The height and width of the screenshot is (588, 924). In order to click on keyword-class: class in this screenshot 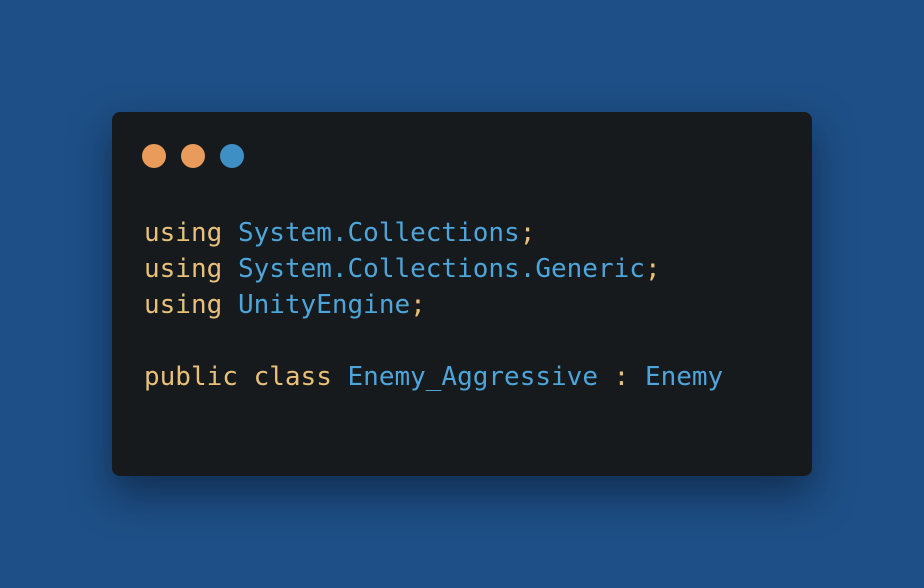, I will do `click(292, 377)`.